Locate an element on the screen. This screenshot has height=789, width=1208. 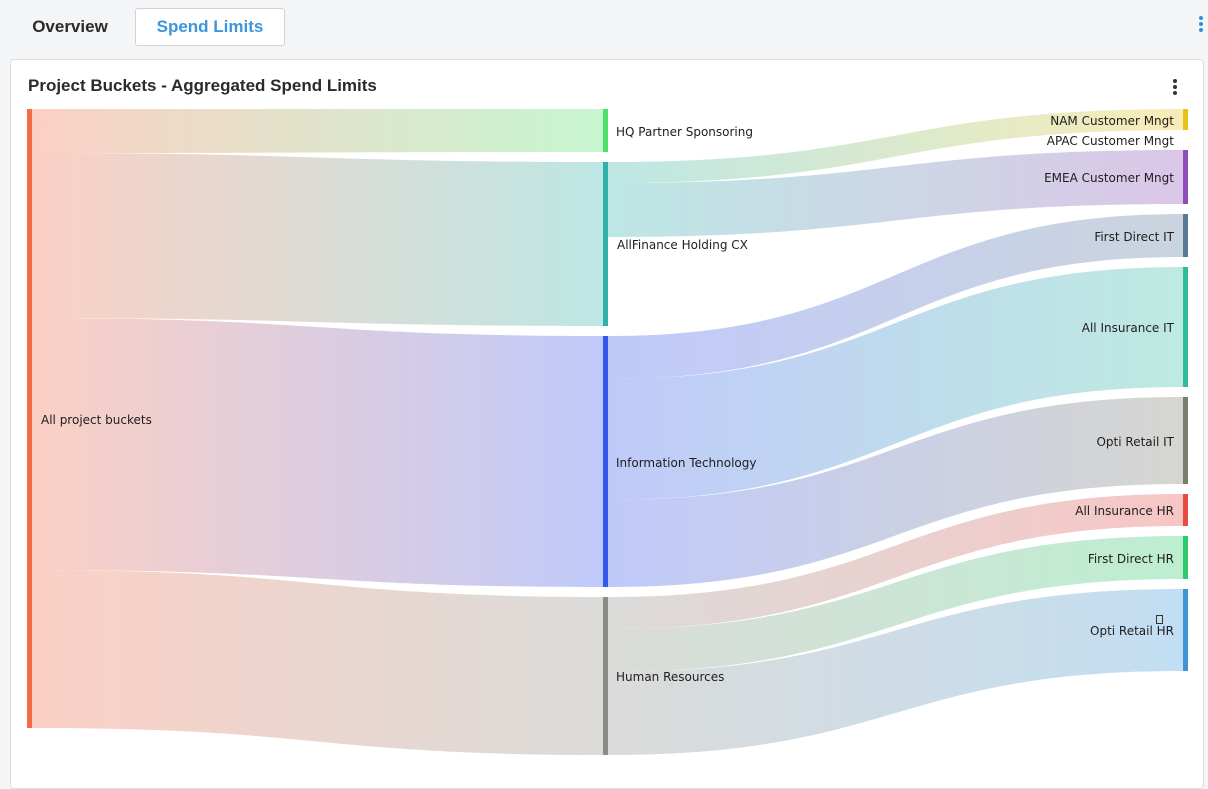
node-fdhr is located at coordinates (1185, 557).